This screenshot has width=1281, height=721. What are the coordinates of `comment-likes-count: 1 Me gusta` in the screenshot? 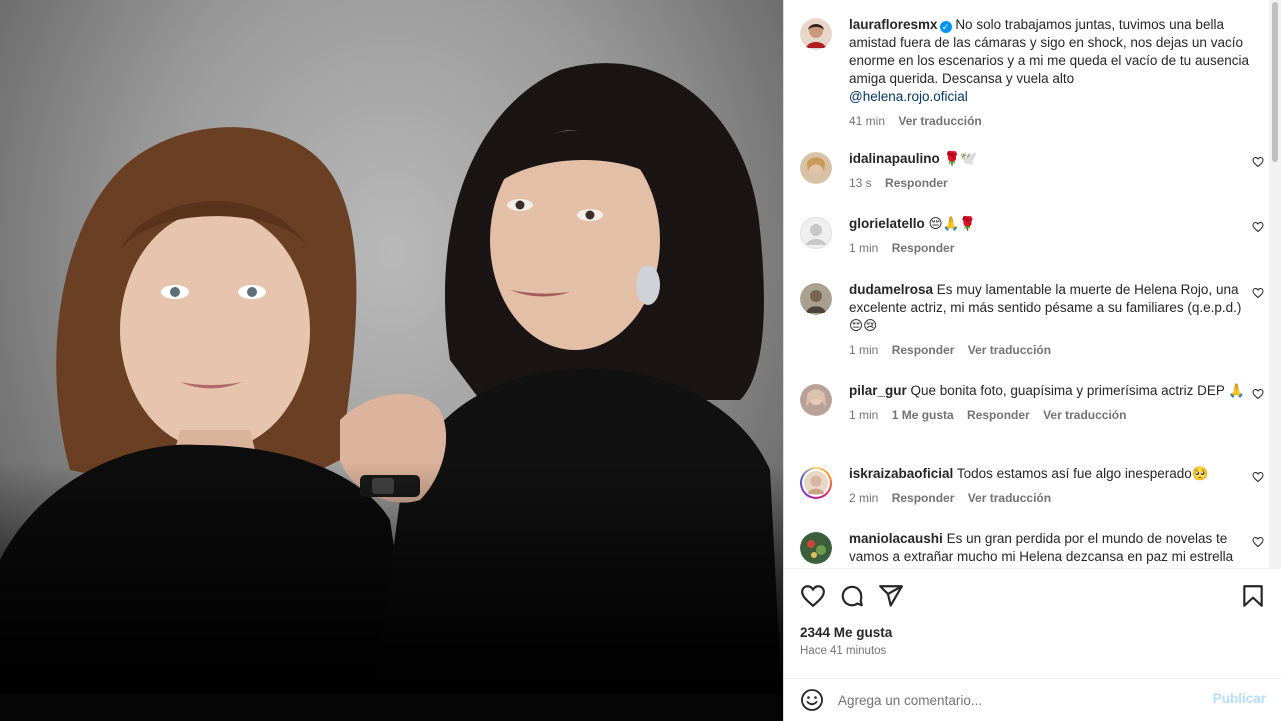 It's located at (923, 415).